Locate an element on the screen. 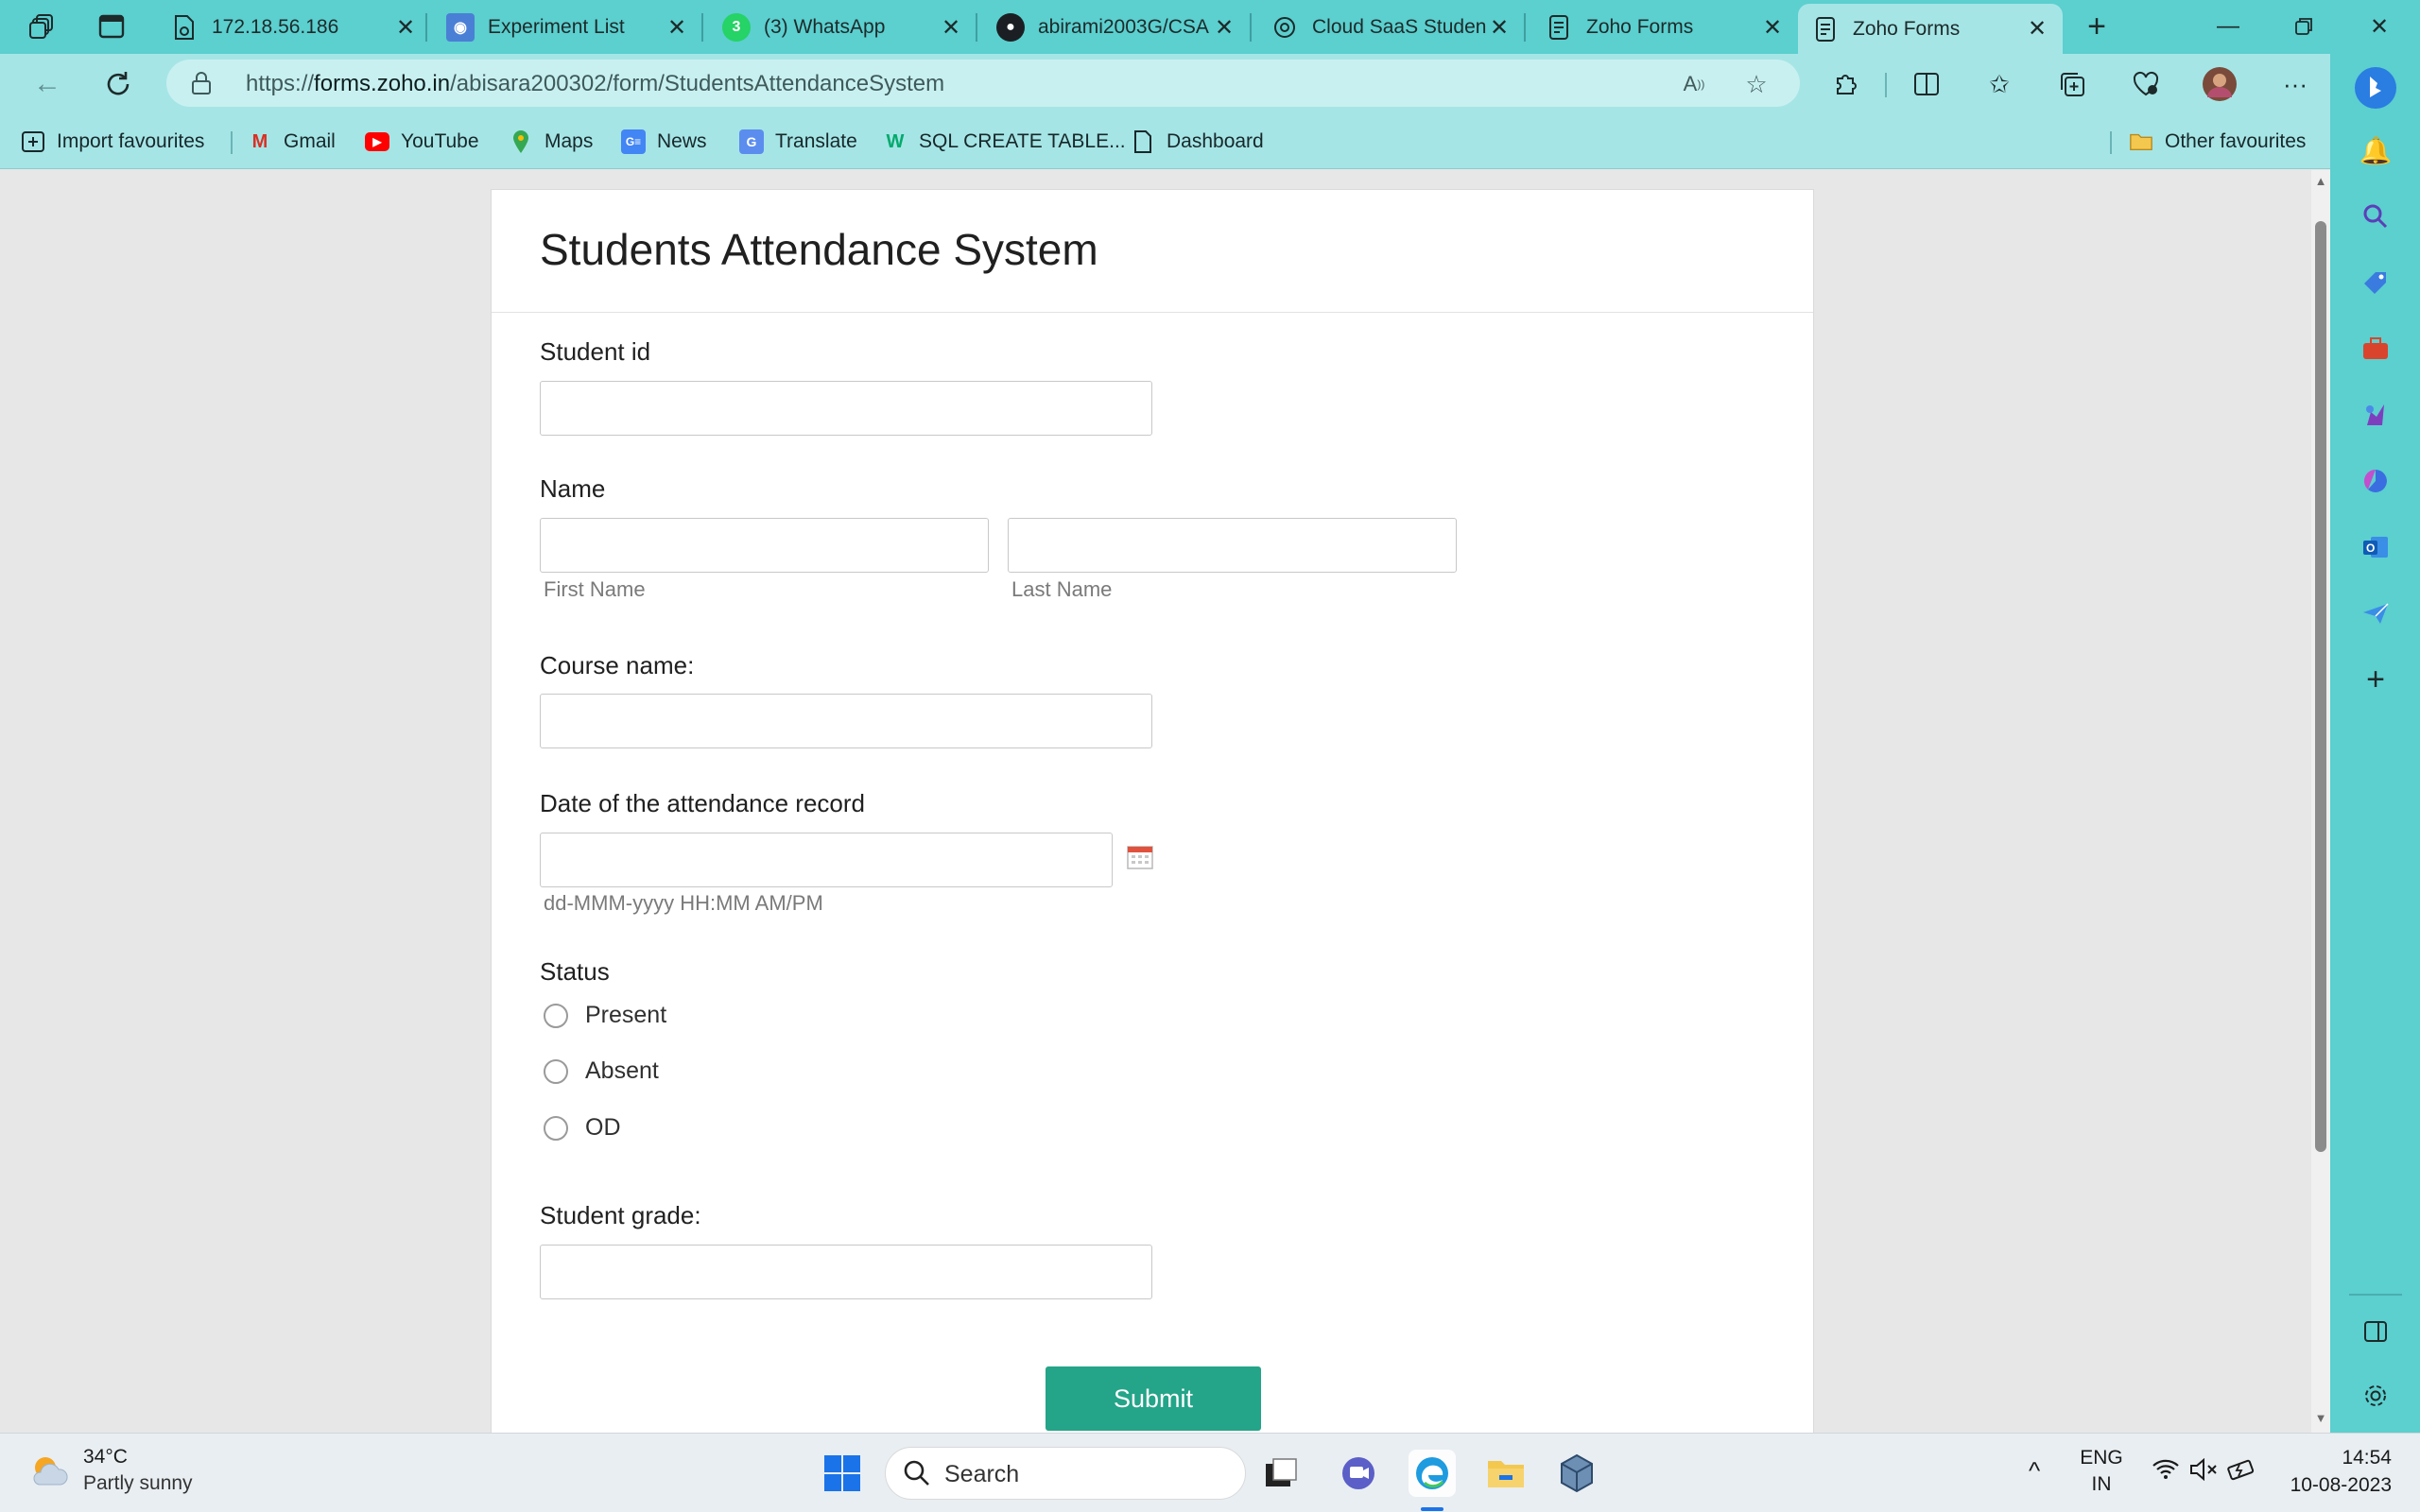 The image size is (2420, 1512). more-options-icon: ··· is located at coordinates (2295, 84).